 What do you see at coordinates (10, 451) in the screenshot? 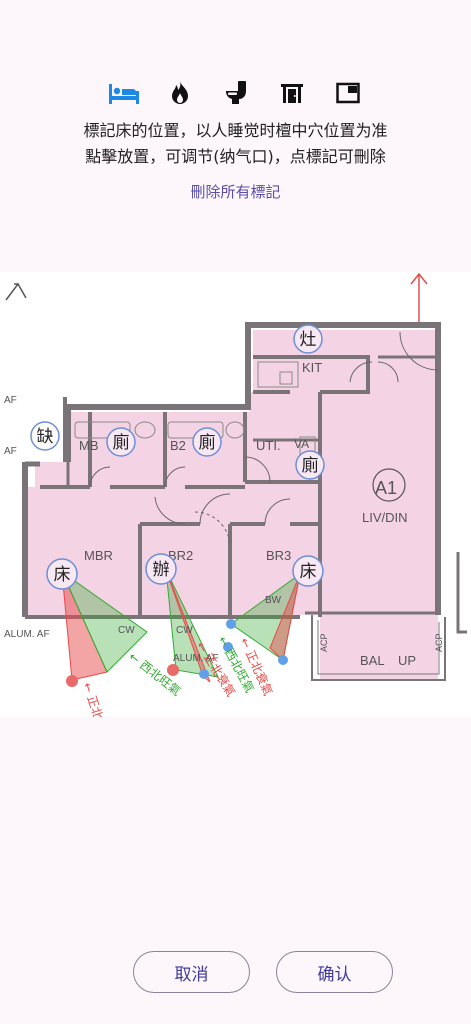
I see `af-label-2: AF` at bounding box center [10, 451].